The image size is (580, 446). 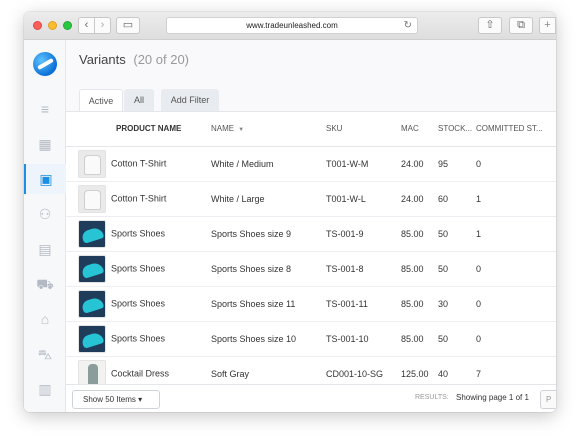 I want to click on cell-stock: 30, so click(x=457, y=304).